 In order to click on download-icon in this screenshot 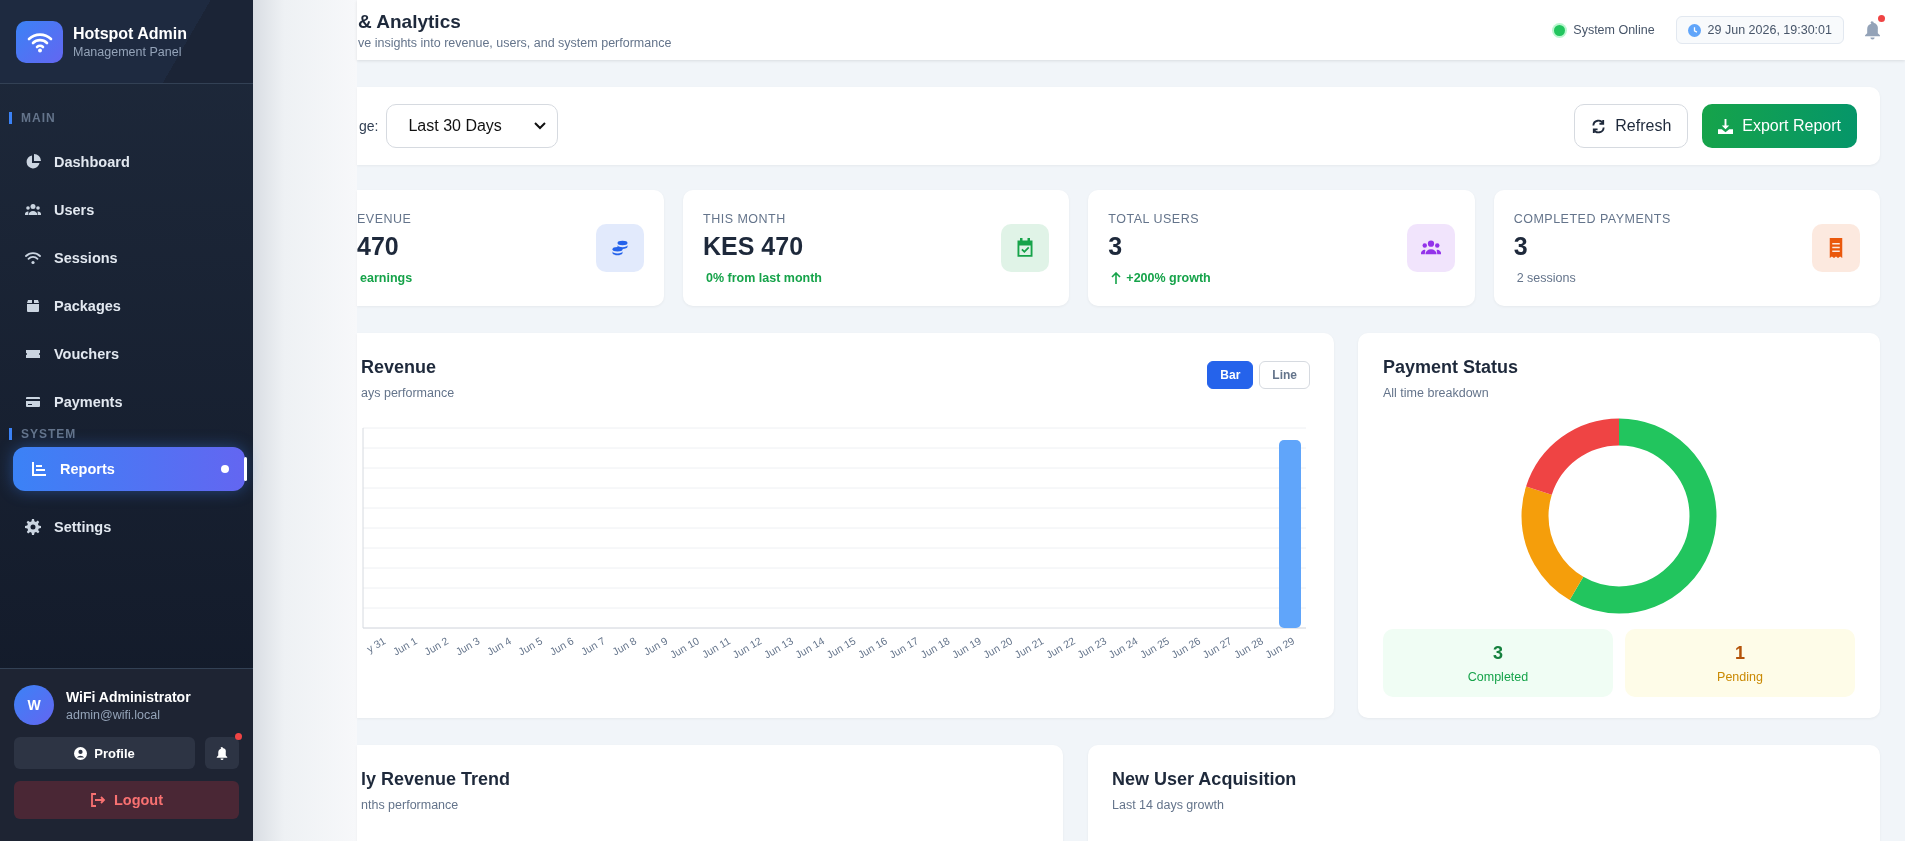, I will do `click(1726, 126)`.